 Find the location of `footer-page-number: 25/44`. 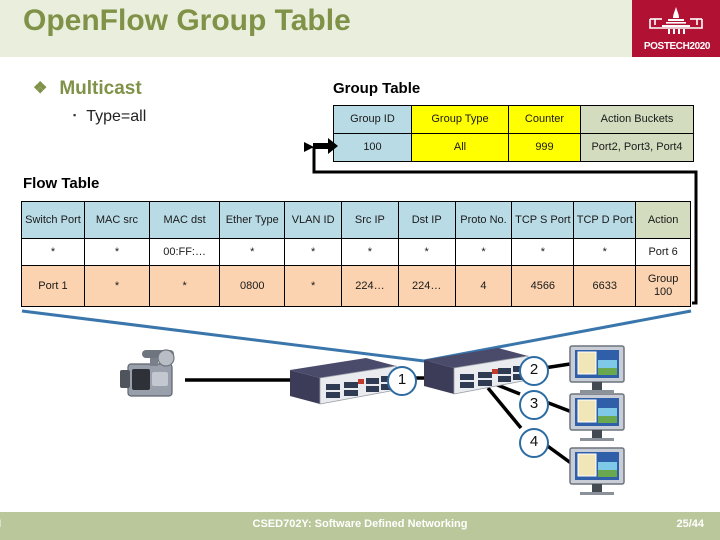

footer-page-number: 25/44 is located at coordinates (690, 524).